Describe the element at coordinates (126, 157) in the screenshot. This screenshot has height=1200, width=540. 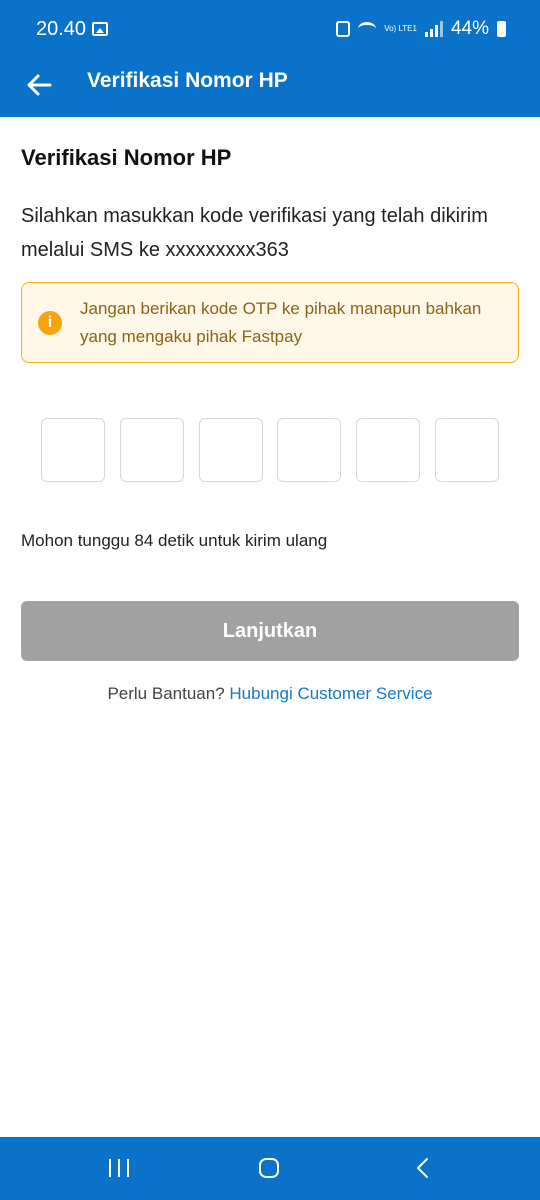
I see `page-title: Verifikasi Nomor HP` at that location.